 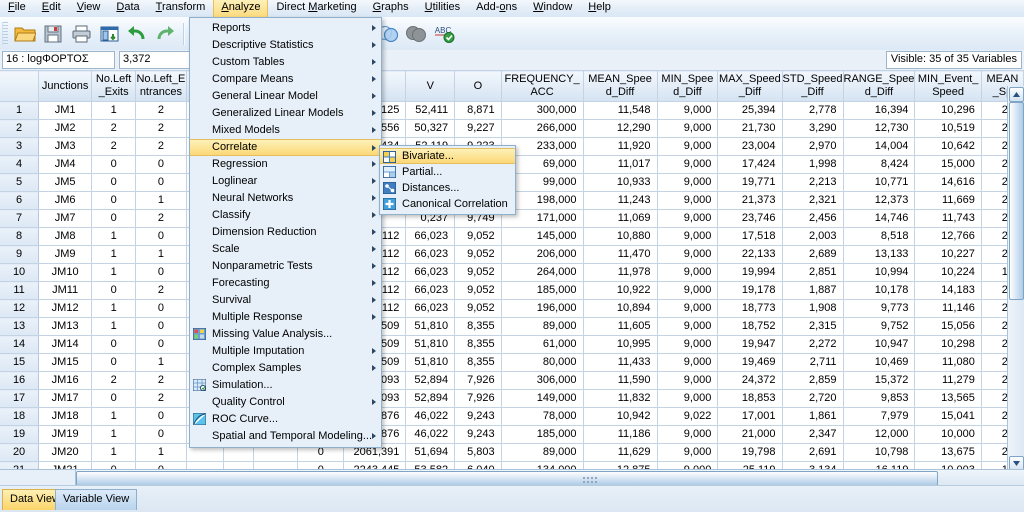 What do you see at coordinates (542, 236) in the screenshot?
I see `cell-freq: 145,000` at bounding box center [542, 236].